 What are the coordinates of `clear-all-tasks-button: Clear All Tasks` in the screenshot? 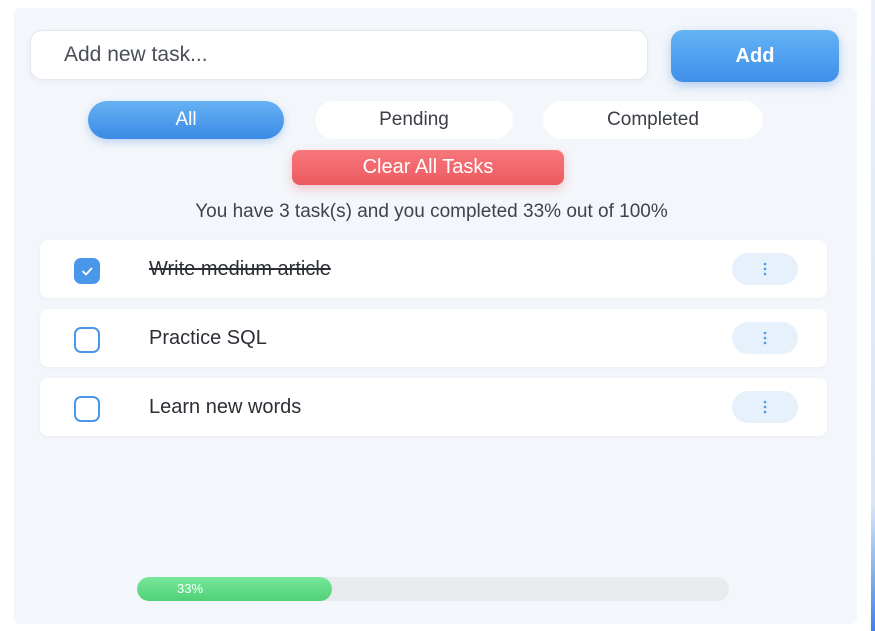 It's located at (428, 167).